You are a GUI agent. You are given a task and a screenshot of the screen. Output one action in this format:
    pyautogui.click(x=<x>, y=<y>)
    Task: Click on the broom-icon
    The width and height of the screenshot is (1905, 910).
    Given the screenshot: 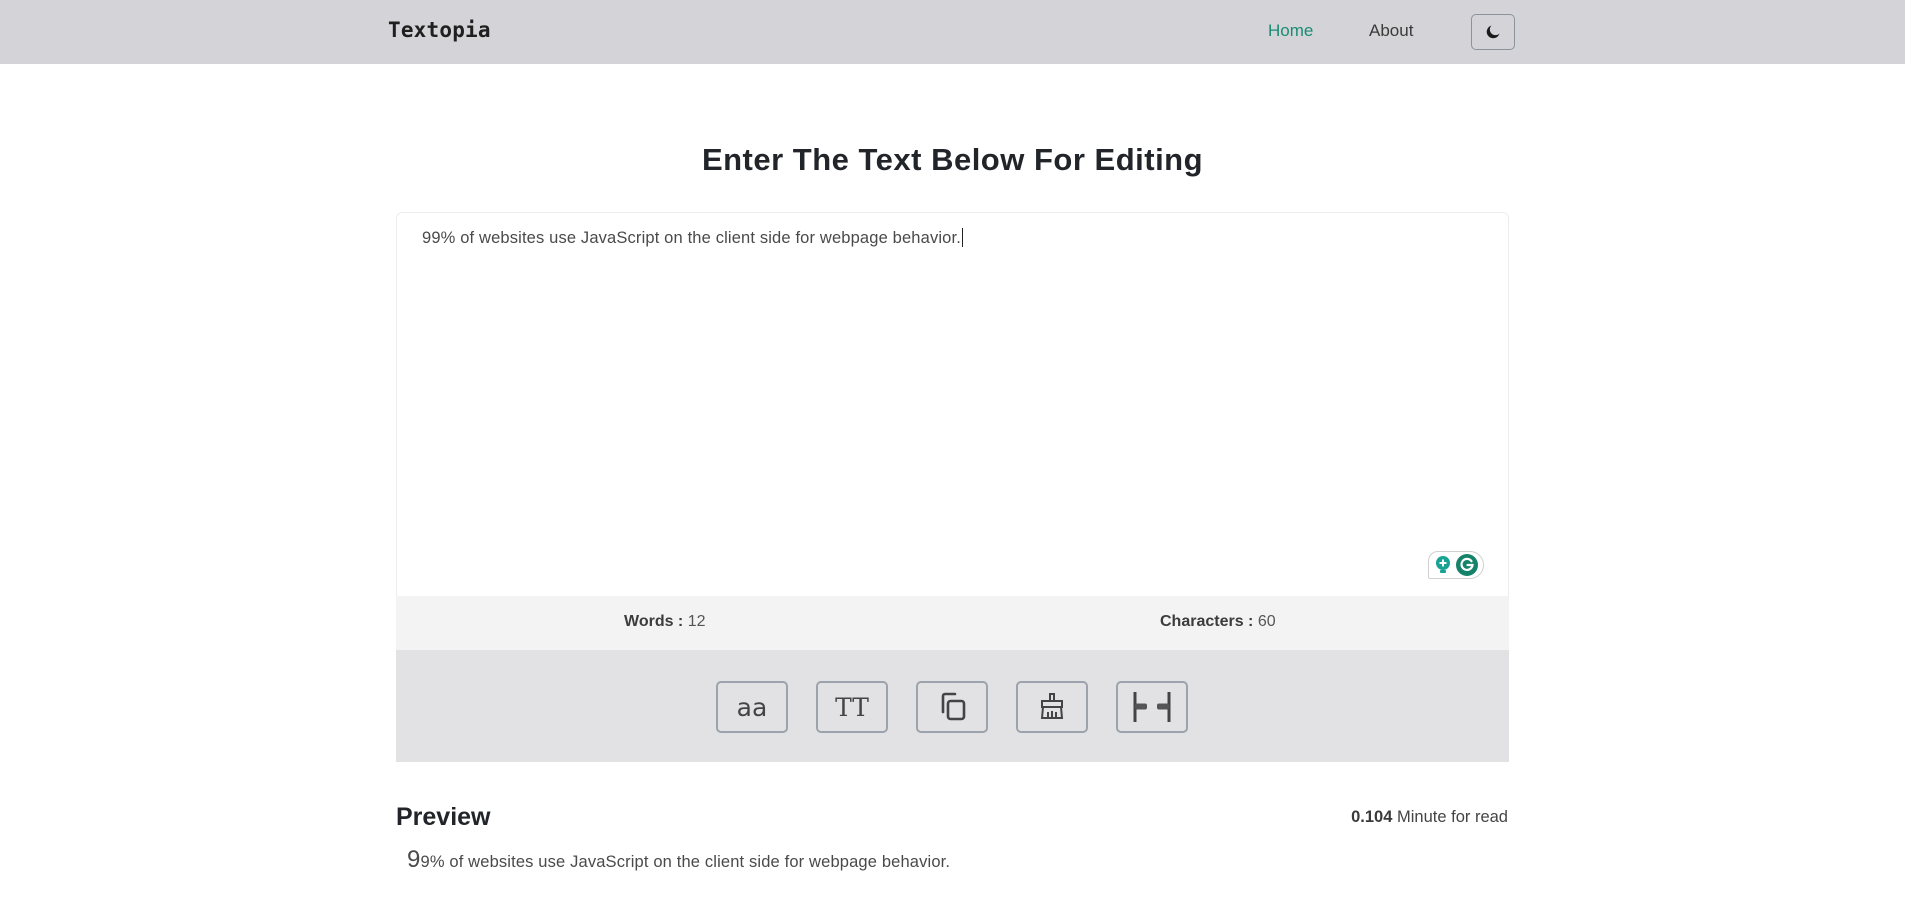 What is the action you would take?
    pyautogui.click(x=1052, y=706)
    